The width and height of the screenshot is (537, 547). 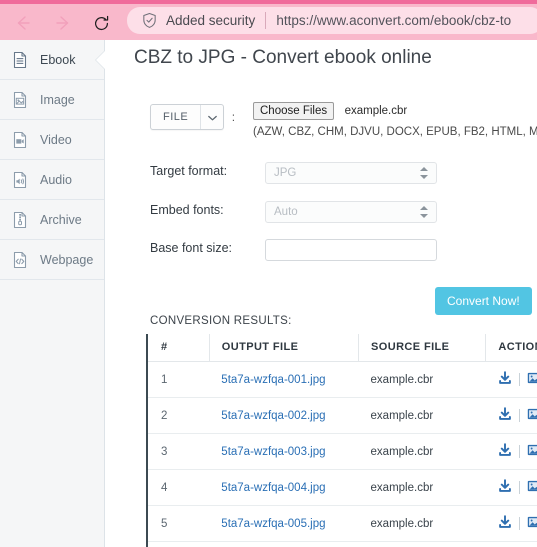 I want to click on column-header-output: OUTPUT FILE, so click(x=283, y=348).